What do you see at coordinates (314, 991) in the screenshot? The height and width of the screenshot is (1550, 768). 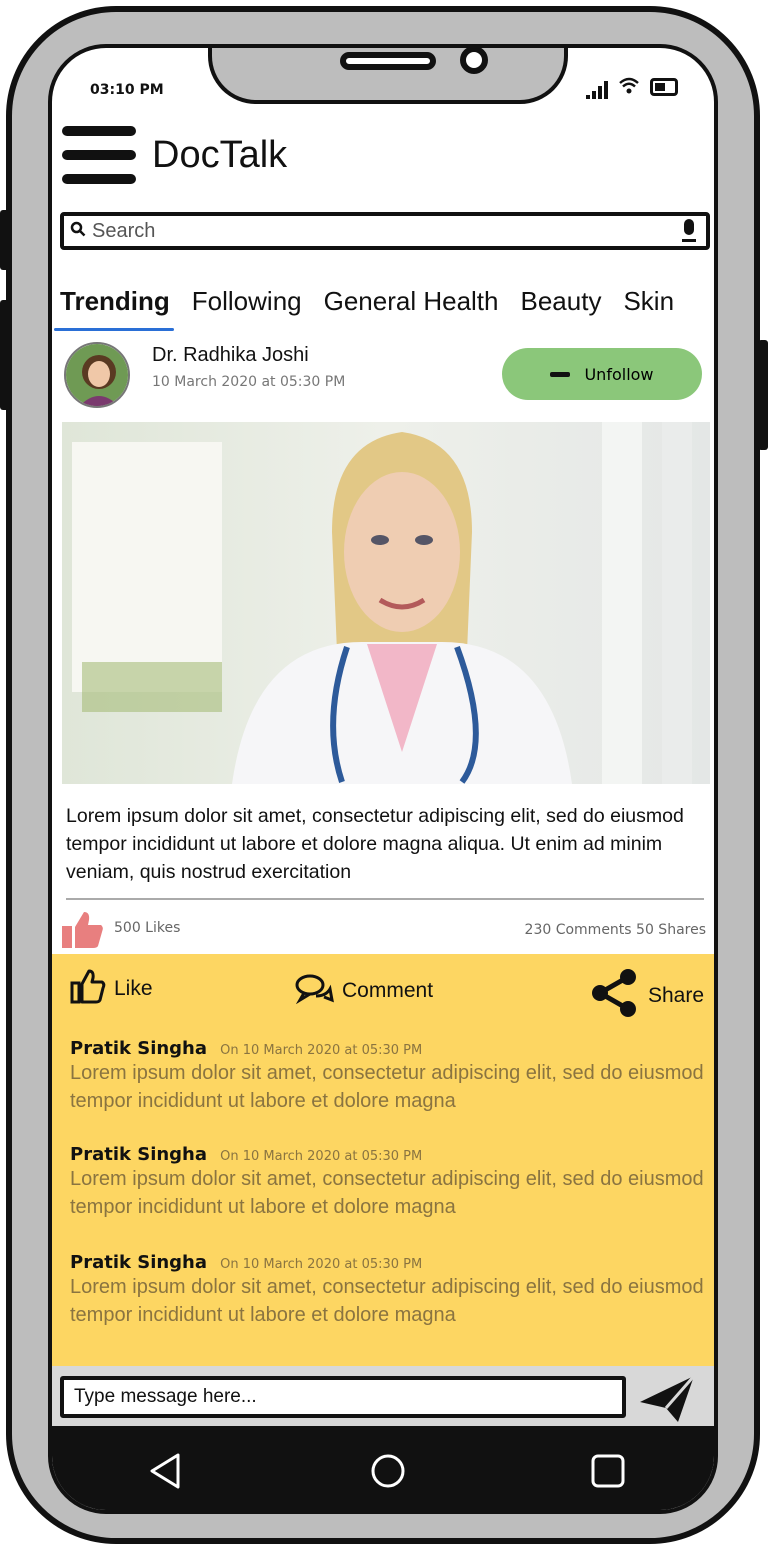 I see `comment-icon` at bounding box center [314, 991].